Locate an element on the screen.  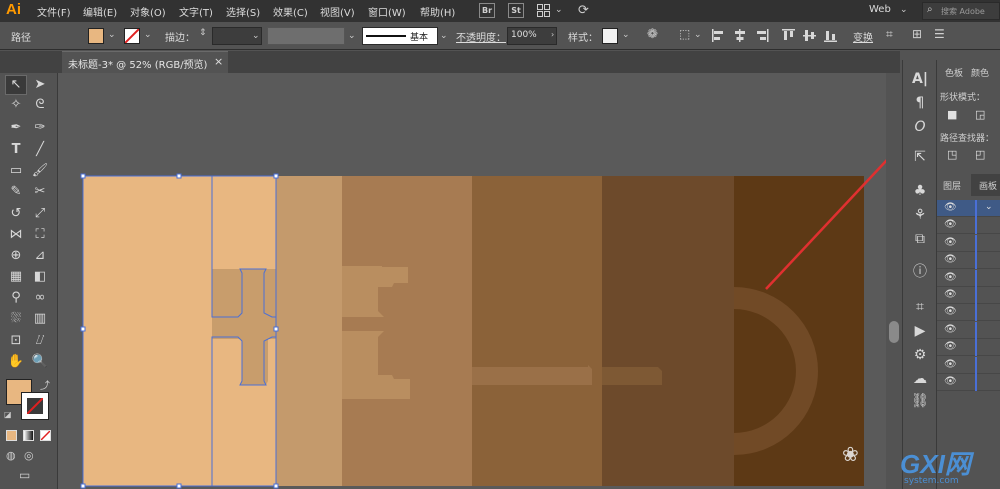
chevron-right-icon: › is located at coordinates (552, 34).